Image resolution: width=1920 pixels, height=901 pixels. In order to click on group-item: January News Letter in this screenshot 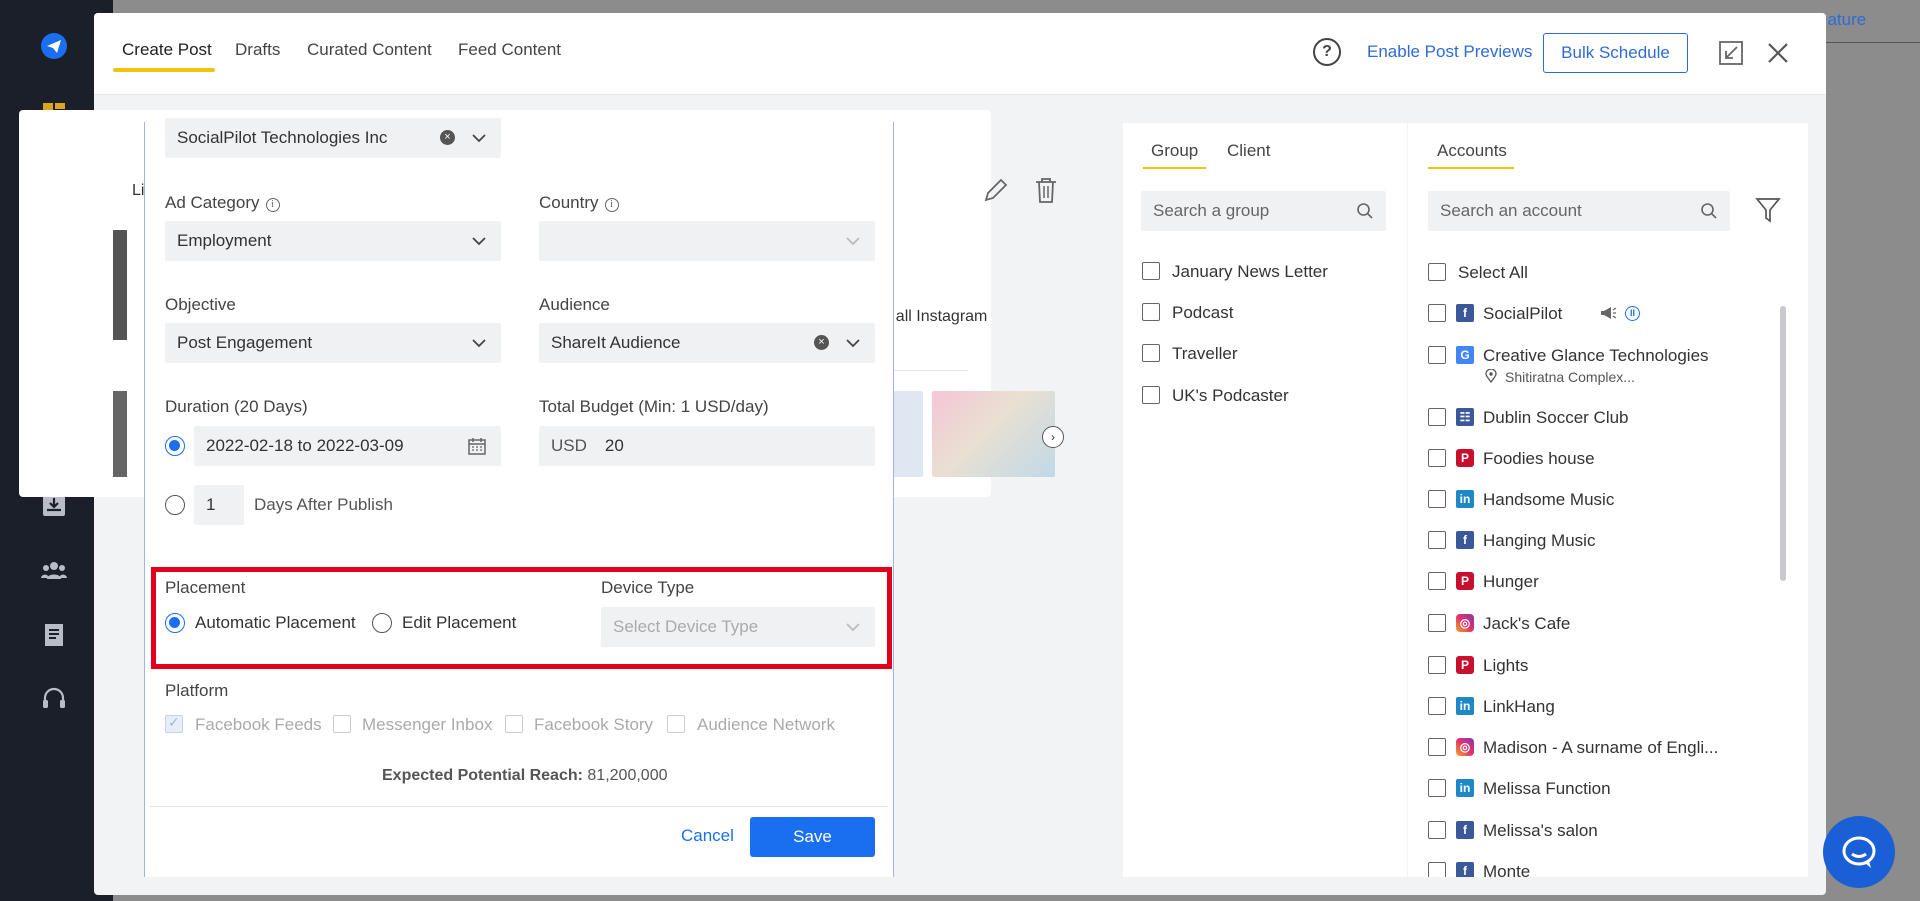, I will do `click(1250, 272)`.